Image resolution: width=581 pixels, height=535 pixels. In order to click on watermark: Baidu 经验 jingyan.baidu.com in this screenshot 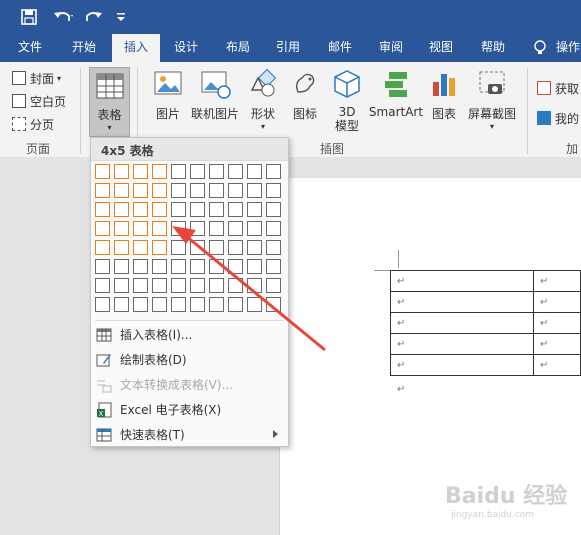, I will do `click(510, 503)`.